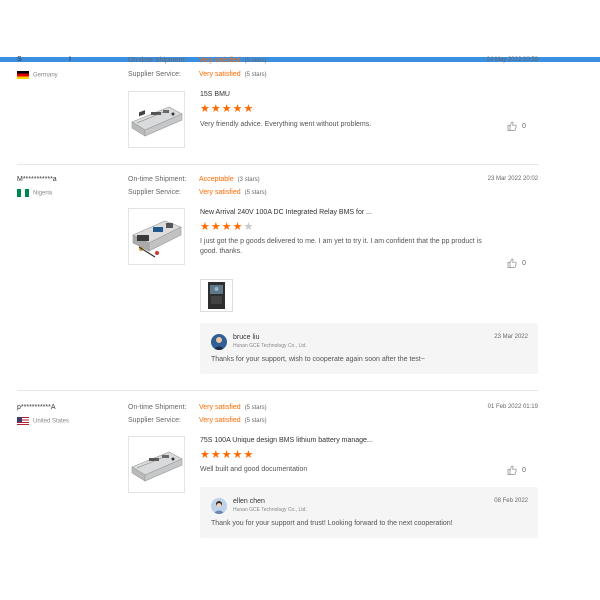 Image resolution: width=600 pixels, height=600 pixels. What do you see at coordinates (512, 407) in the screenshot?
I see `review-date: 01 Feb 2022 01:19` at bounding box center [512, 407].